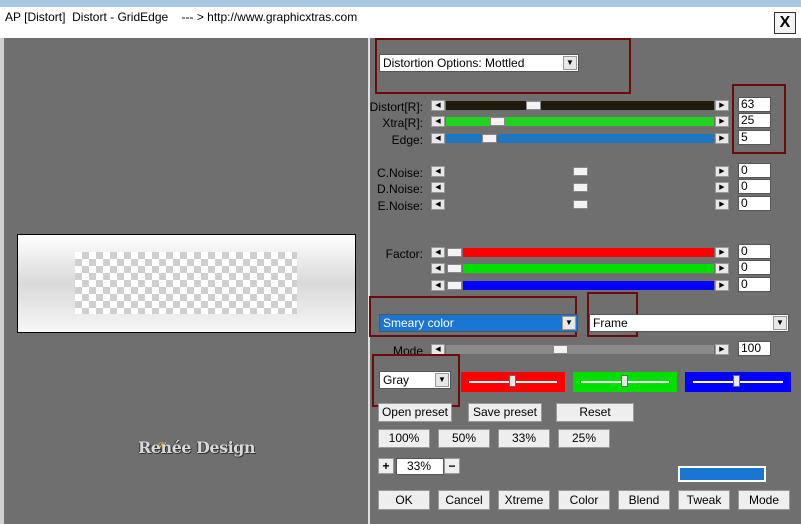 Image resolution: width=801 pixels, height=524 pixels. Describe the element at coordinates (588, 285) in the screenshot. I see `factor-blue-slider-track` at that location.